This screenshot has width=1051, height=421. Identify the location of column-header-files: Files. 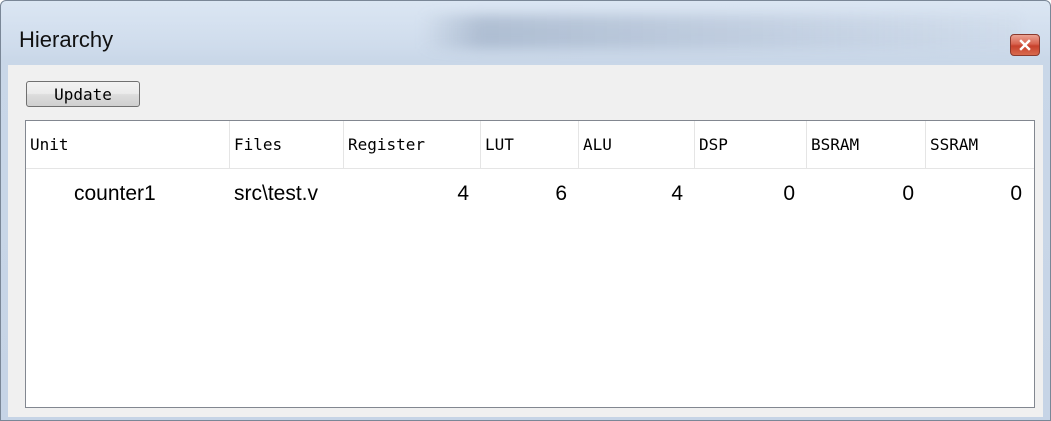
(287, 144).